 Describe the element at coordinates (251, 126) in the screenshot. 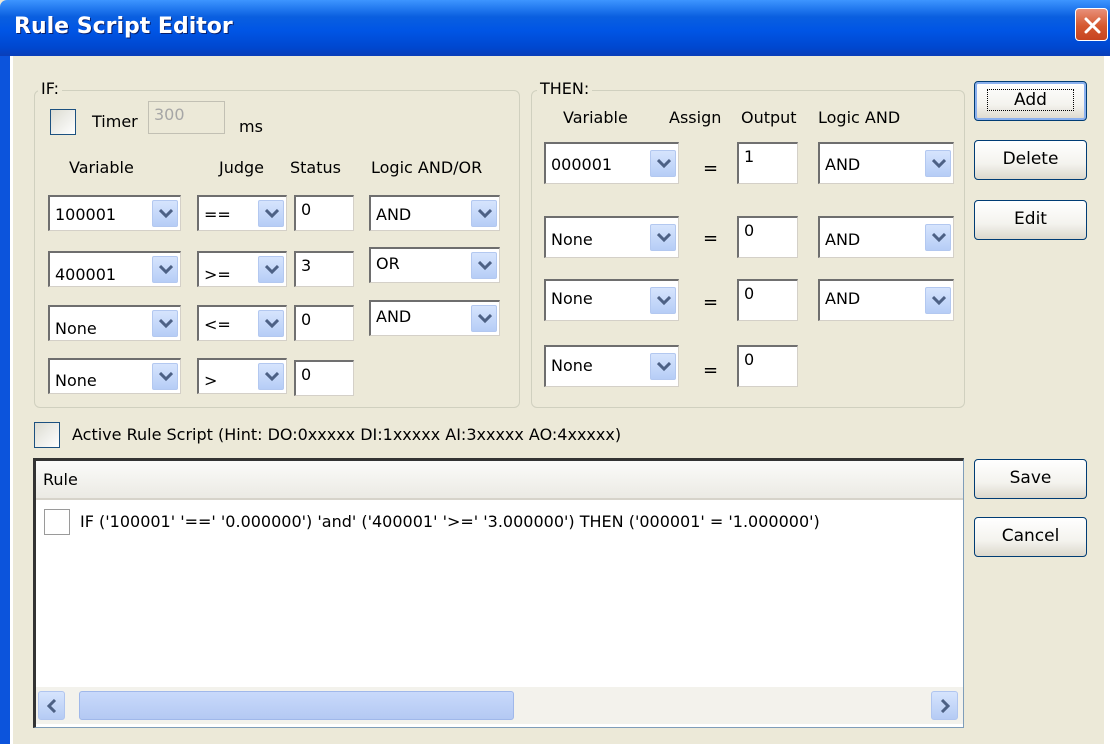

I see `timer-unit-label: ms` at that location.